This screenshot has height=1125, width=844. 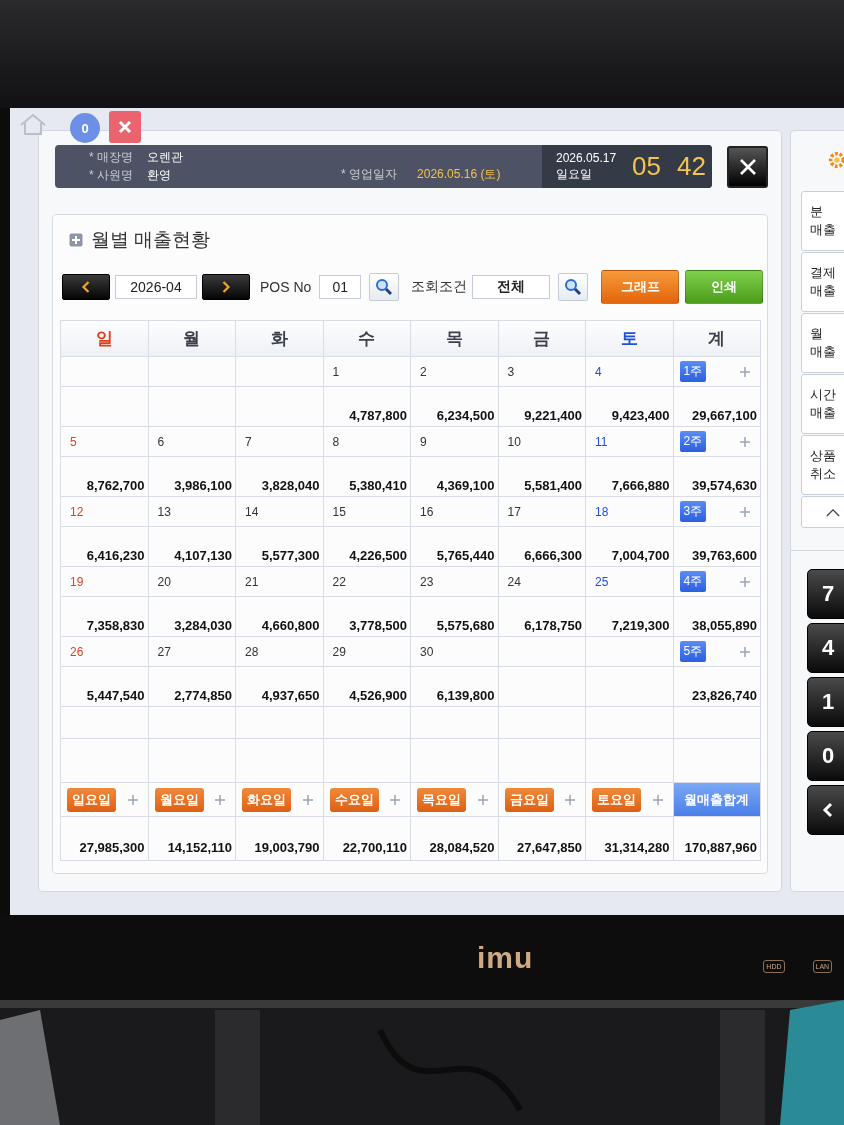 What do you see at coordinates (542, 339) in the screenshot?
I see `weekday-header: 금` at bounding box center [542, 339].